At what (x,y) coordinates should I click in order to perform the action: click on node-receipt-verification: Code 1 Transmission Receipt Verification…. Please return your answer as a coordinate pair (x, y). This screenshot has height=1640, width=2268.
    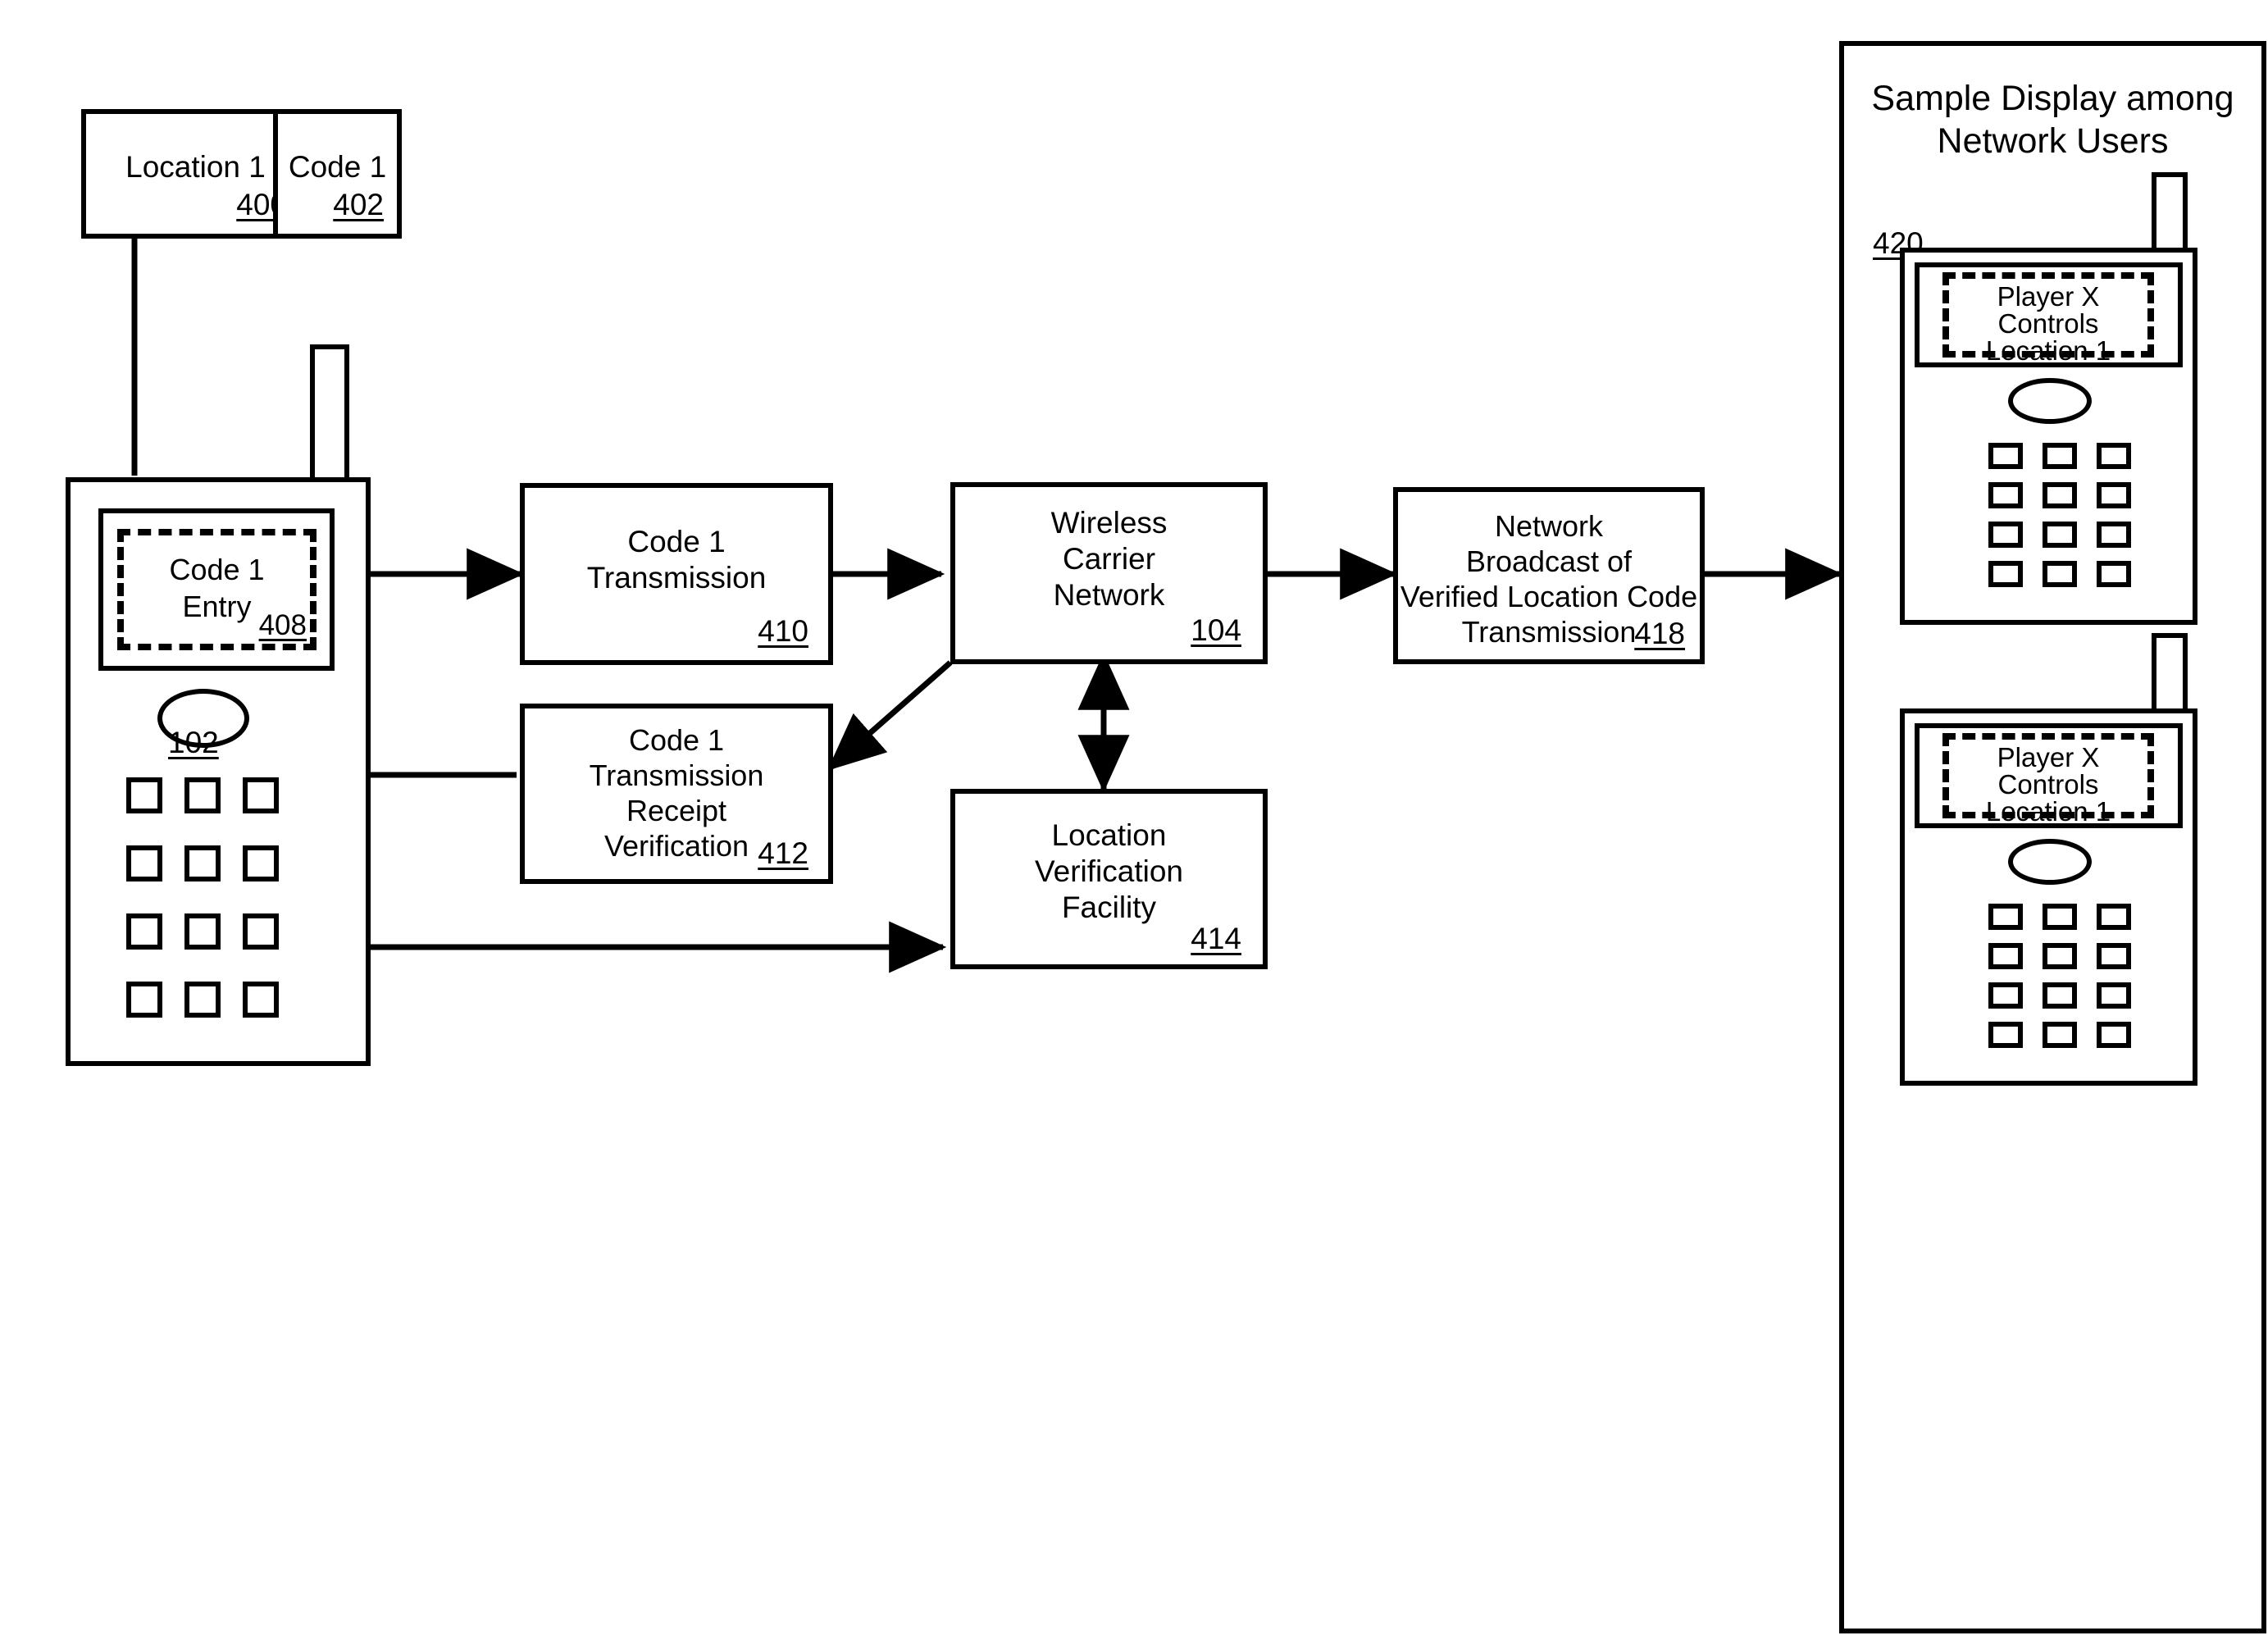
    Looking at the image, I should click on (676, 794).